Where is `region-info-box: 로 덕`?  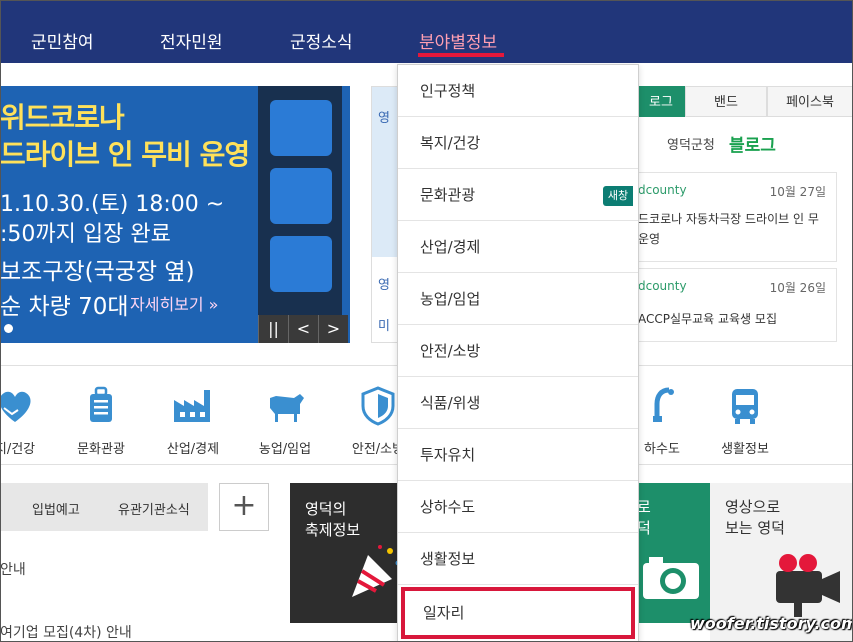
region-info-box: 로 덕 is located at coordinates (673, 553).